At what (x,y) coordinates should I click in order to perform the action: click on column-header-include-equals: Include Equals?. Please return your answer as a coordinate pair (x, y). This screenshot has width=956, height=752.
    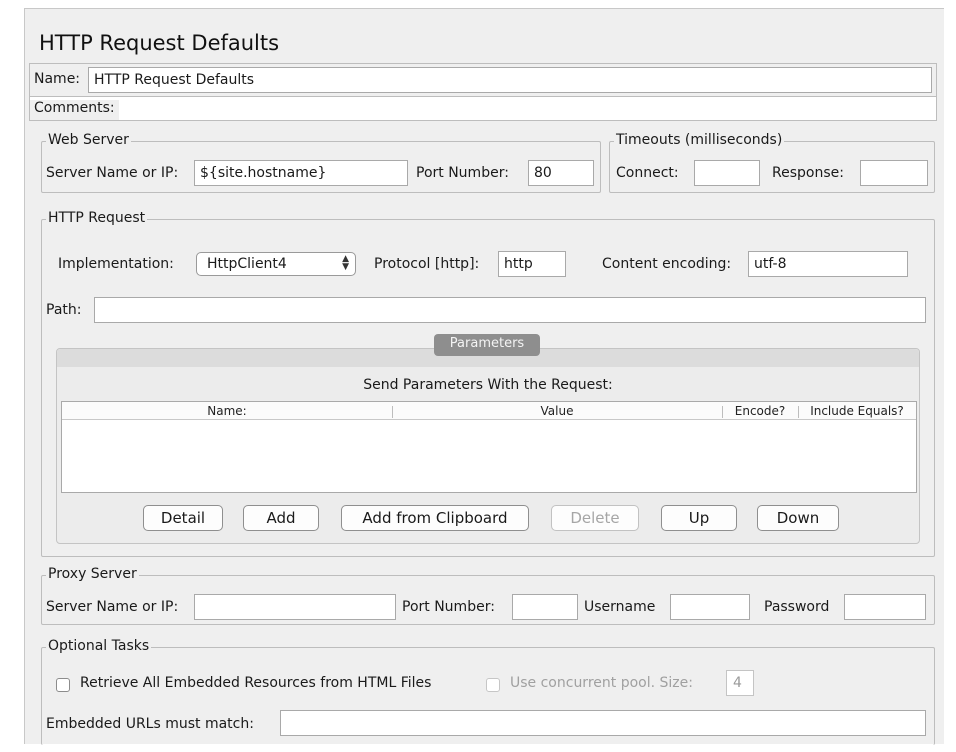
    Looking at the image, I should click on (857, 411).